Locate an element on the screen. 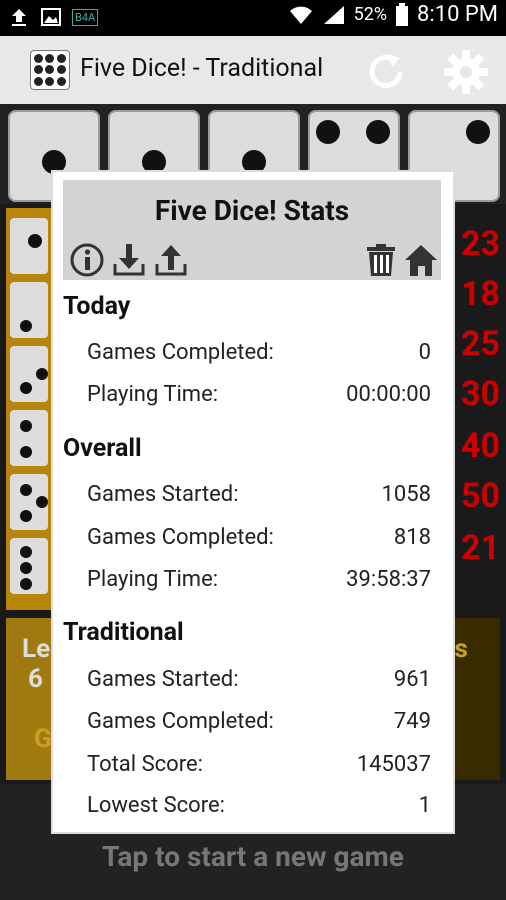 The image size is (506, 900). battery-icon is located at coordinates (402, 14).